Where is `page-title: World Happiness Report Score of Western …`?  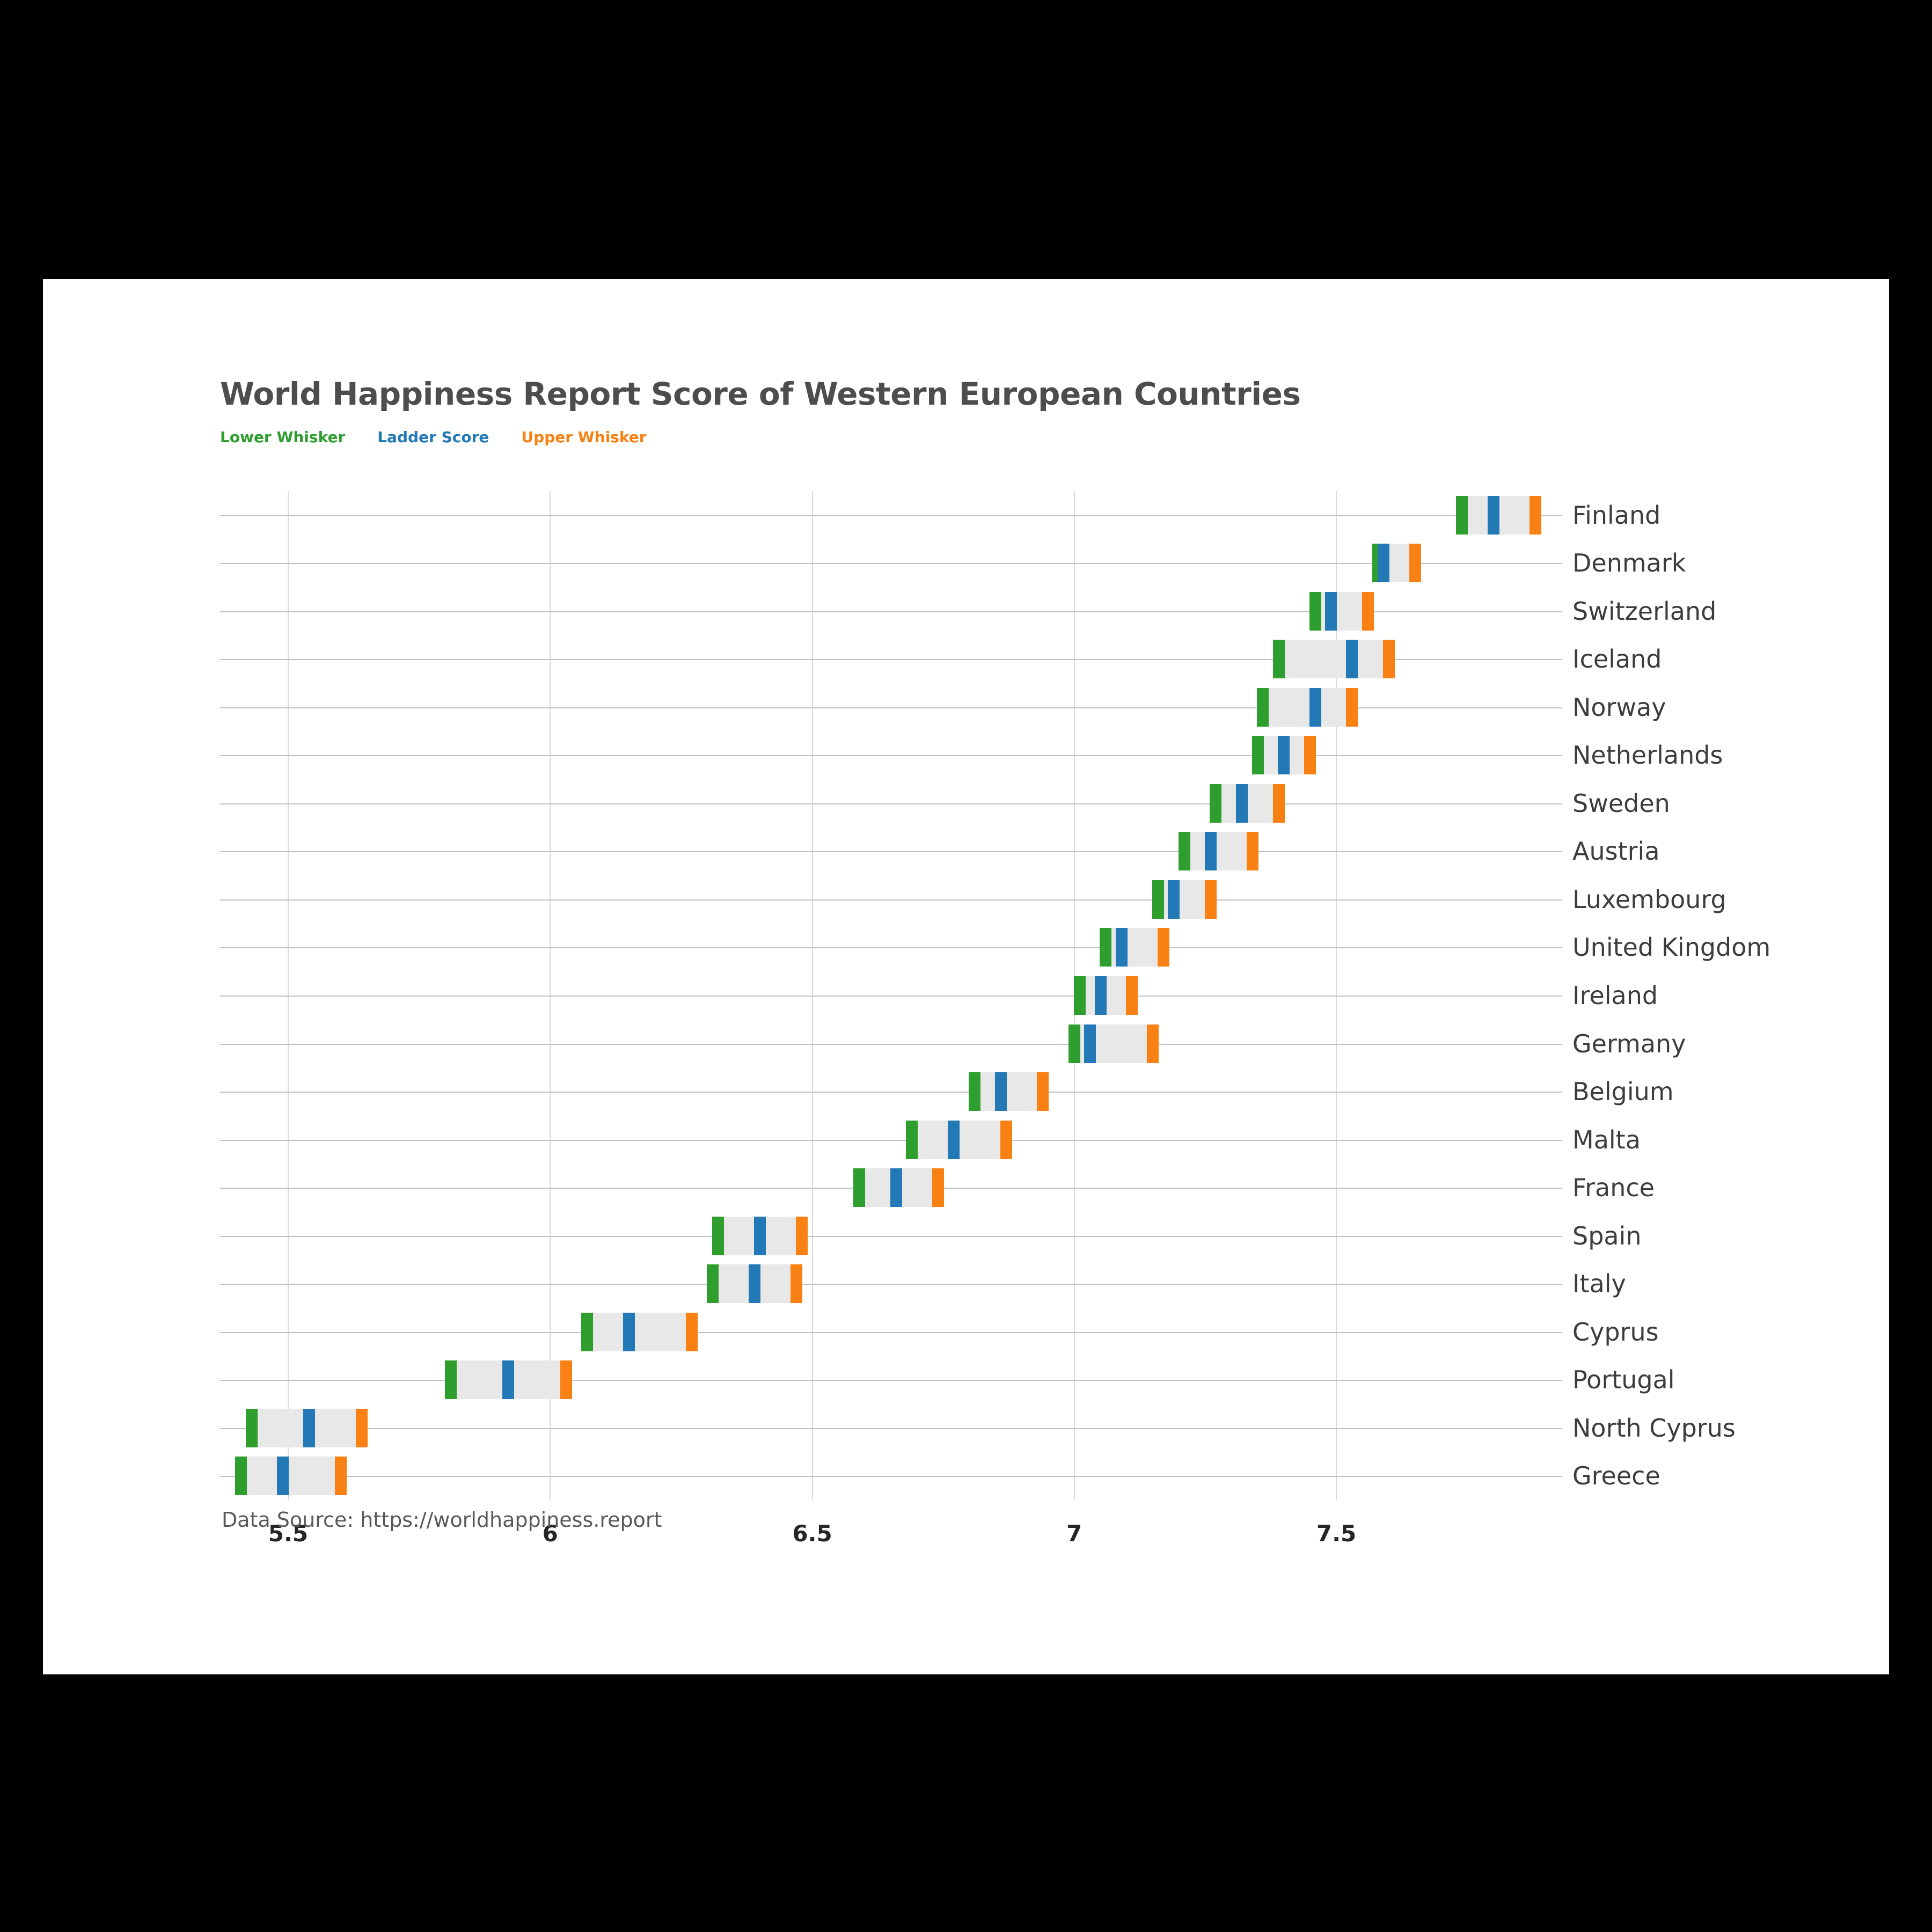
page-title: World Happiness Report Score of Western … is located at coordinates (760, 394).